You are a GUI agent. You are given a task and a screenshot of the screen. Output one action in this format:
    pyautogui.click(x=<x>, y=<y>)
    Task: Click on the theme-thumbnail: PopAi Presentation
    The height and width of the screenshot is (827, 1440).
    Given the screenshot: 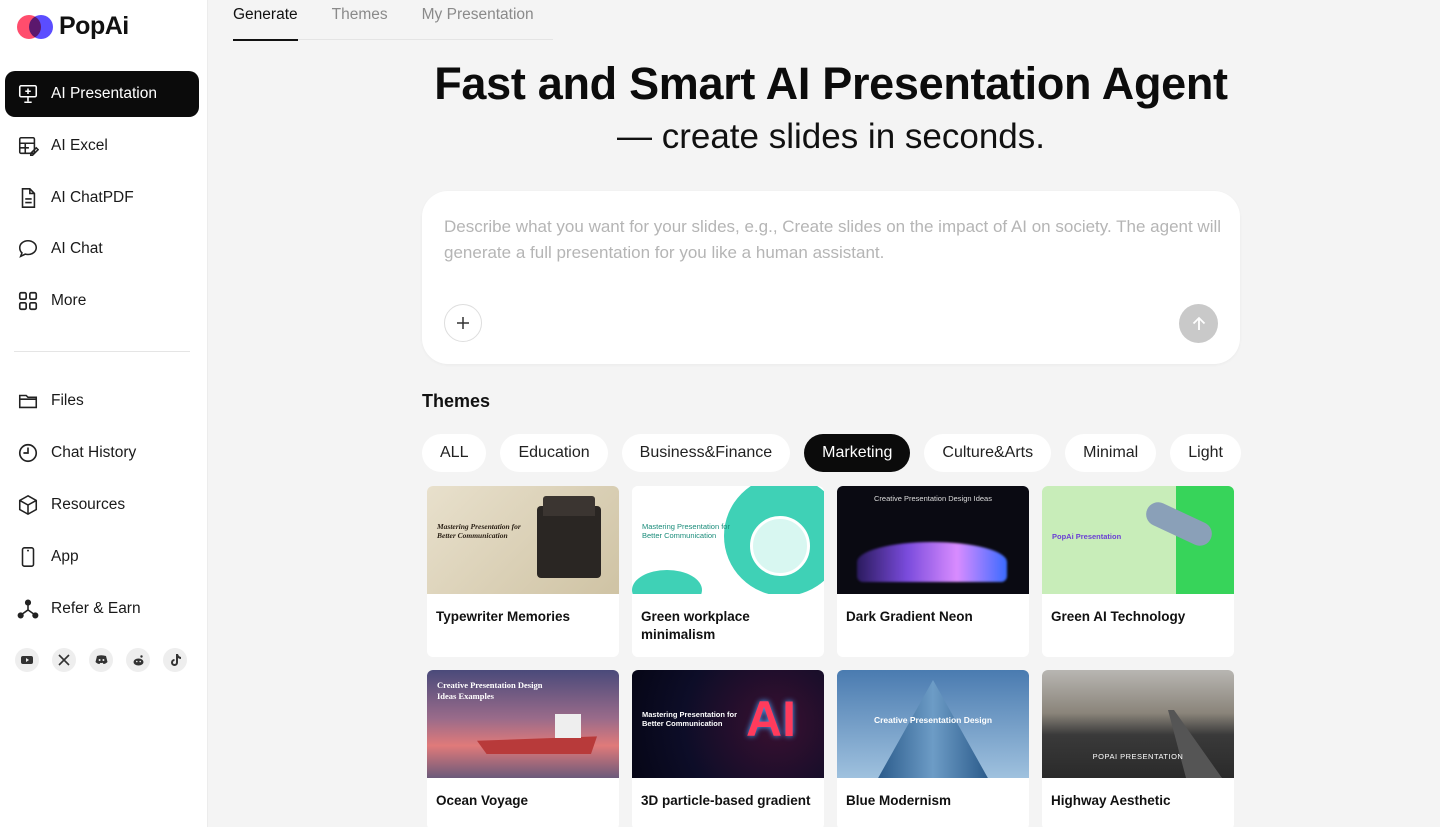 What is the action you would take?
    pyautogui.click(x=1138, y=540)
    